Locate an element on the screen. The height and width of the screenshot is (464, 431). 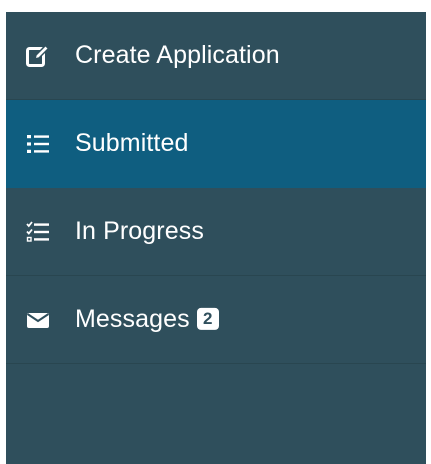
sidebar-item-label: Create Application is located at coordinates (177, 54).